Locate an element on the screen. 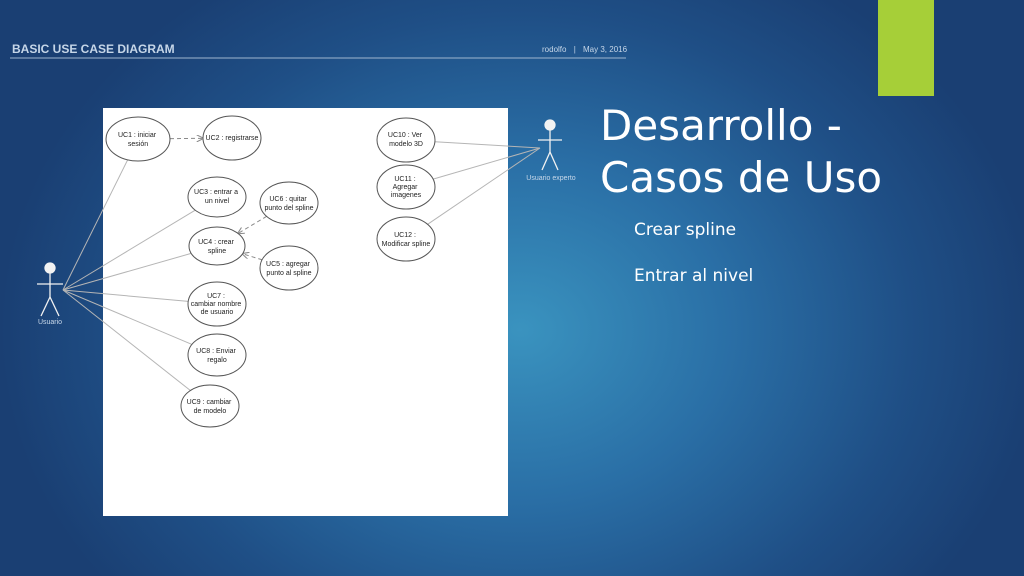 The height and width of the screenshot is (576, 1024). diagram-header-meta: rodolfo | May 3, 2016 is located at coordinates (585, 49).